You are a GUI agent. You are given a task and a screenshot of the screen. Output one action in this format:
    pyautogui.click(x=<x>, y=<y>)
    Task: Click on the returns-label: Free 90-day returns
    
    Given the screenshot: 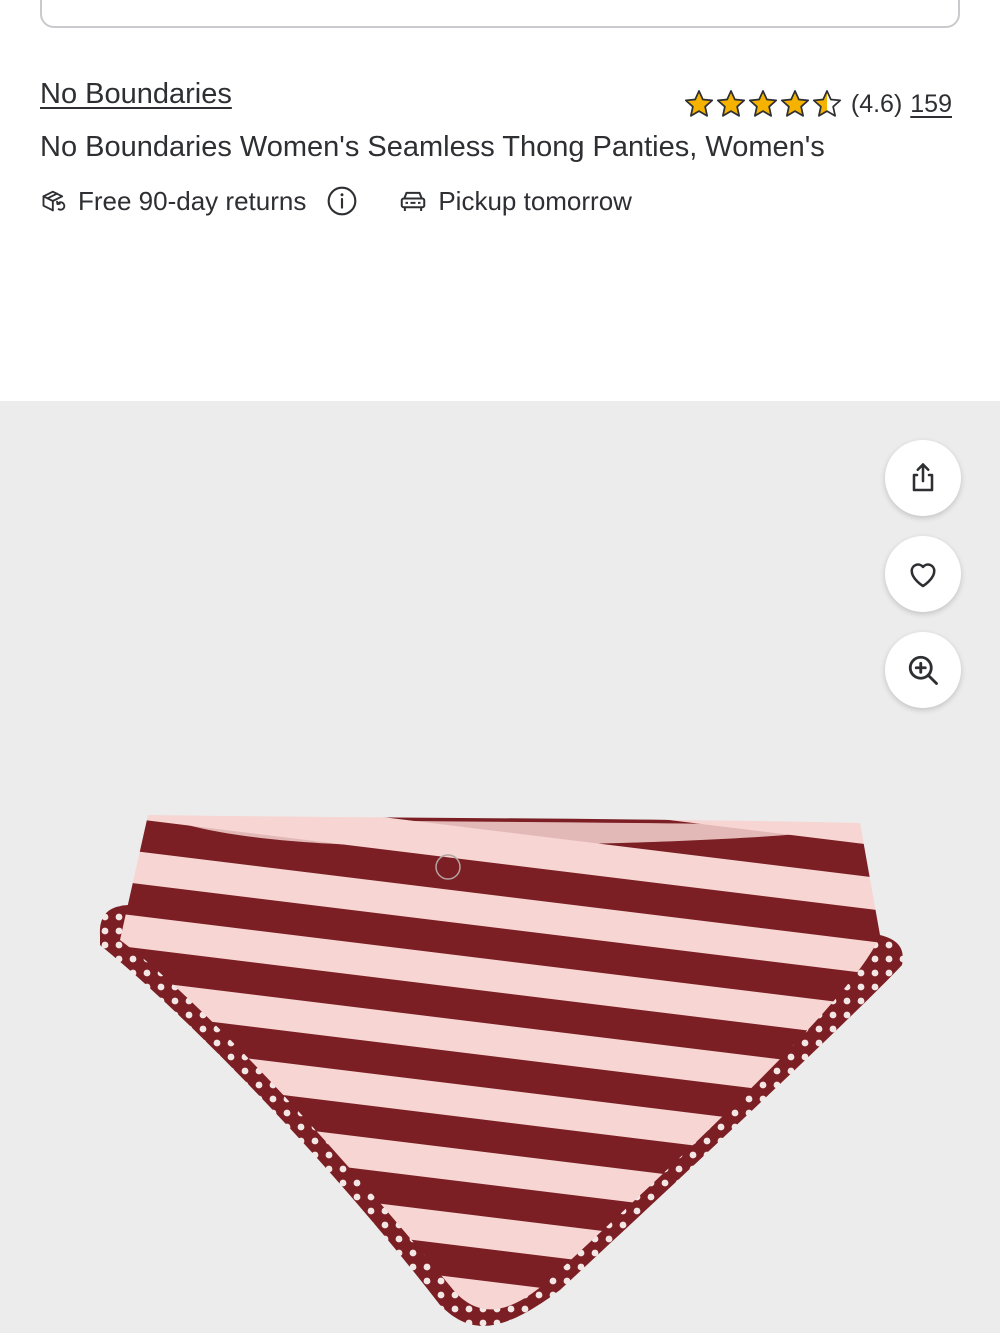 What is the action you would take?
    pyautogui.click(x=192, y=200)
    